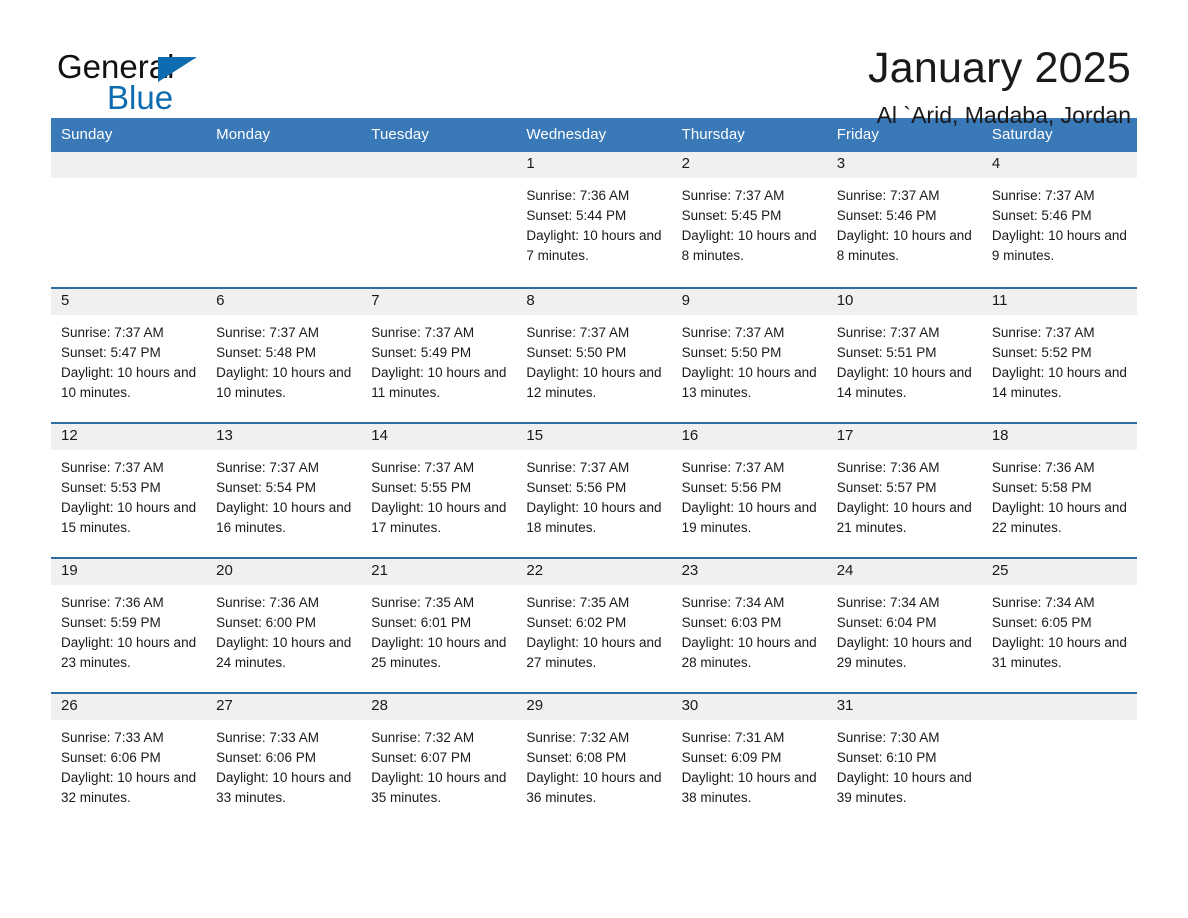 Image resolution: width=1188 pixels, height=918 pixels. I want to click on weekday-header-saturday: Saturday, so click(1022, 134).